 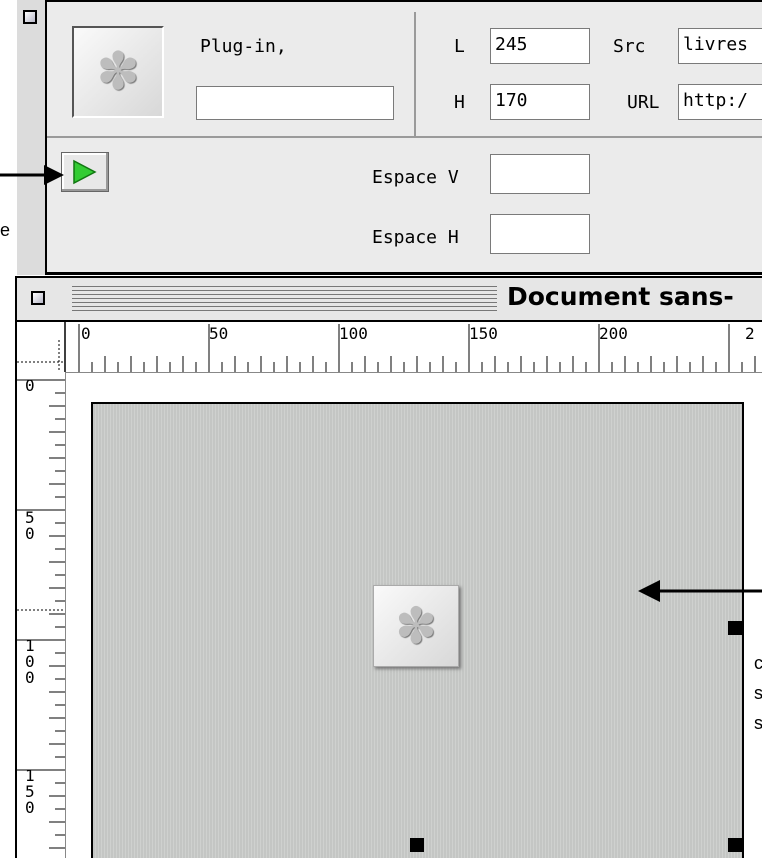 I want to click on document-close-box, so click(x=38, y=298).